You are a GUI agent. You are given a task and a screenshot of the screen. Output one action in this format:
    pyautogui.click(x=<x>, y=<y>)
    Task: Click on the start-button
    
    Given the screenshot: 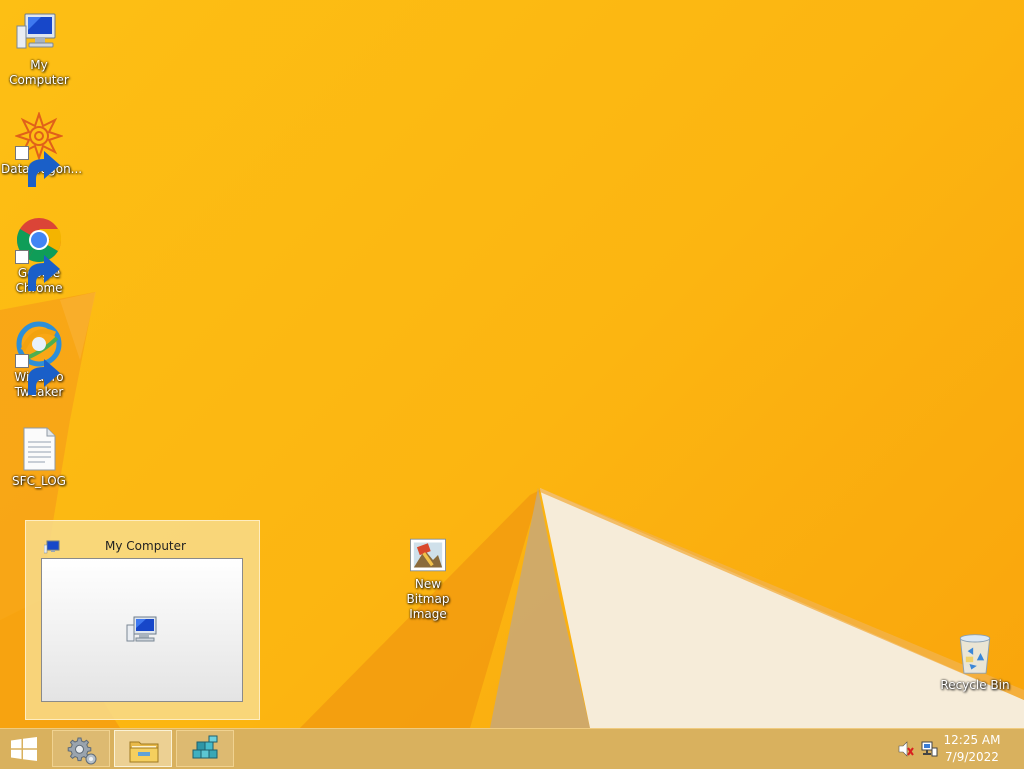 What is the action you would take?
    pyautogui.click(x=24, y=749)
    